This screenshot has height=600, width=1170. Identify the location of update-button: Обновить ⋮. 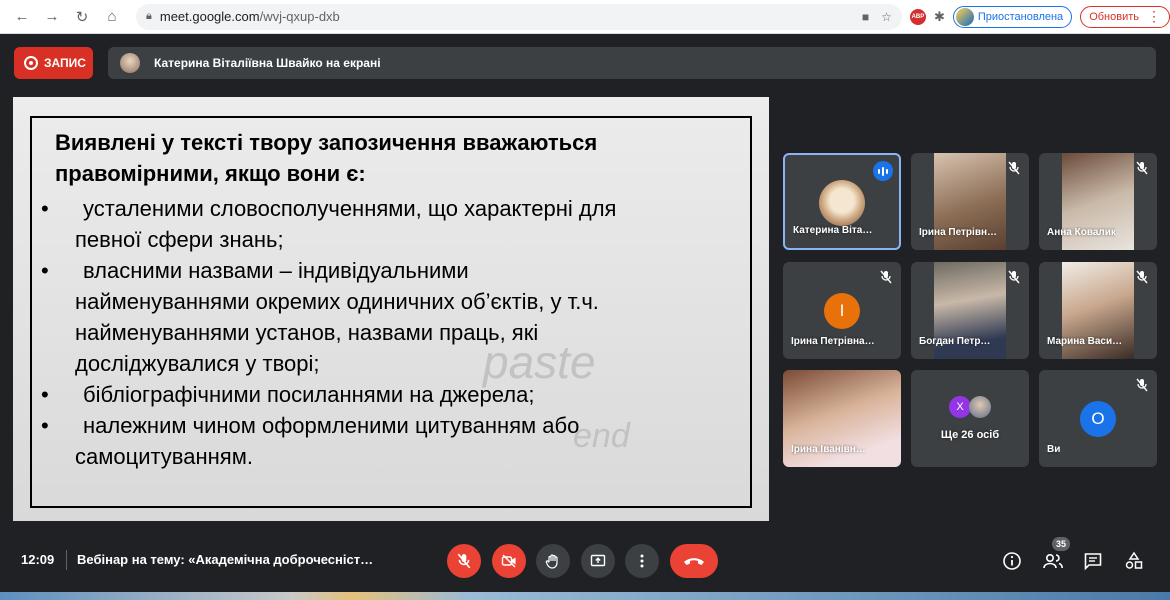
(1125, 16).